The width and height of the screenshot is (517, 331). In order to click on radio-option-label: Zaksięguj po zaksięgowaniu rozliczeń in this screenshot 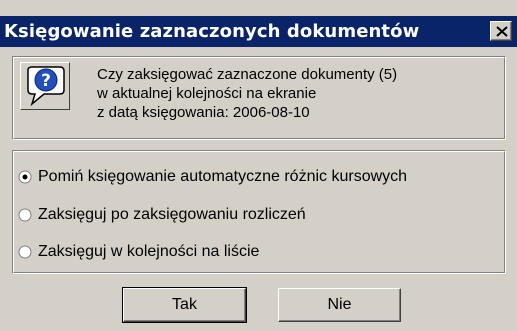, I will do `click(172, 214)`.